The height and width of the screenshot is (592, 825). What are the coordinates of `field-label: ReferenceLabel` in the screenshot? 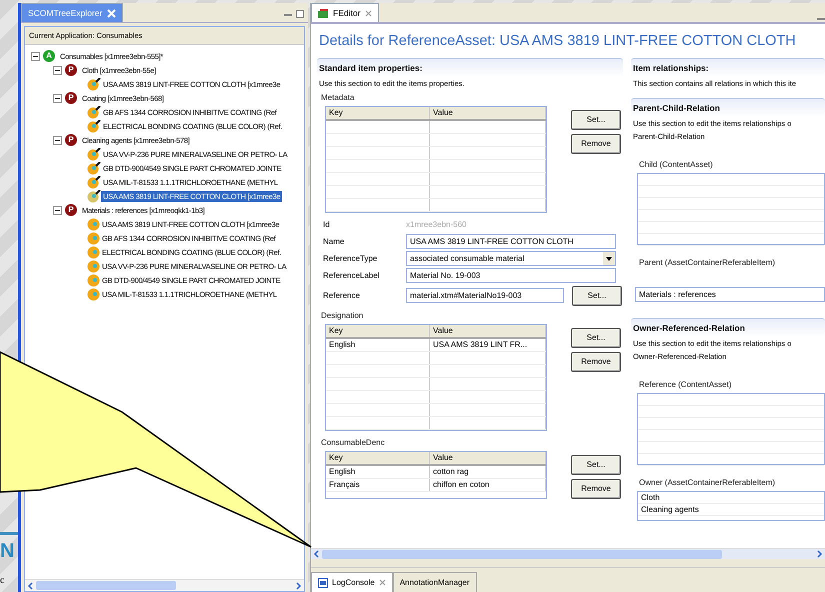 It's located at (351, 276).